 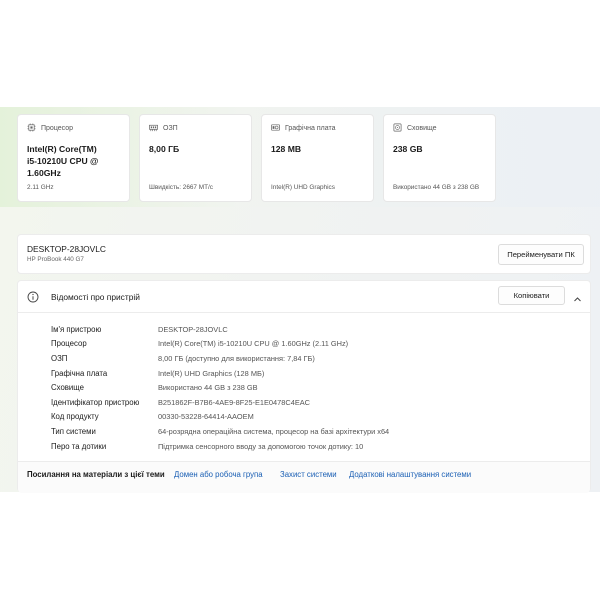 What do you see at coordinates (164, 149) in the screenshot?
I see `ram-card-value: 8,00 ГБ` at bounding box center [164, 149].